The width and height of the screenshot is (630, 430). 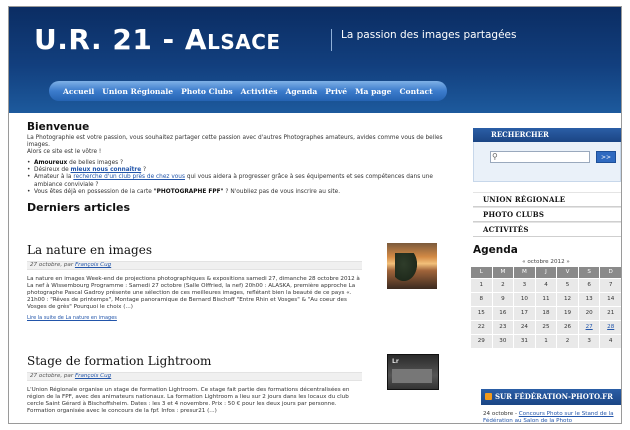 I want to click on search-input, so click(x=540, y=157).